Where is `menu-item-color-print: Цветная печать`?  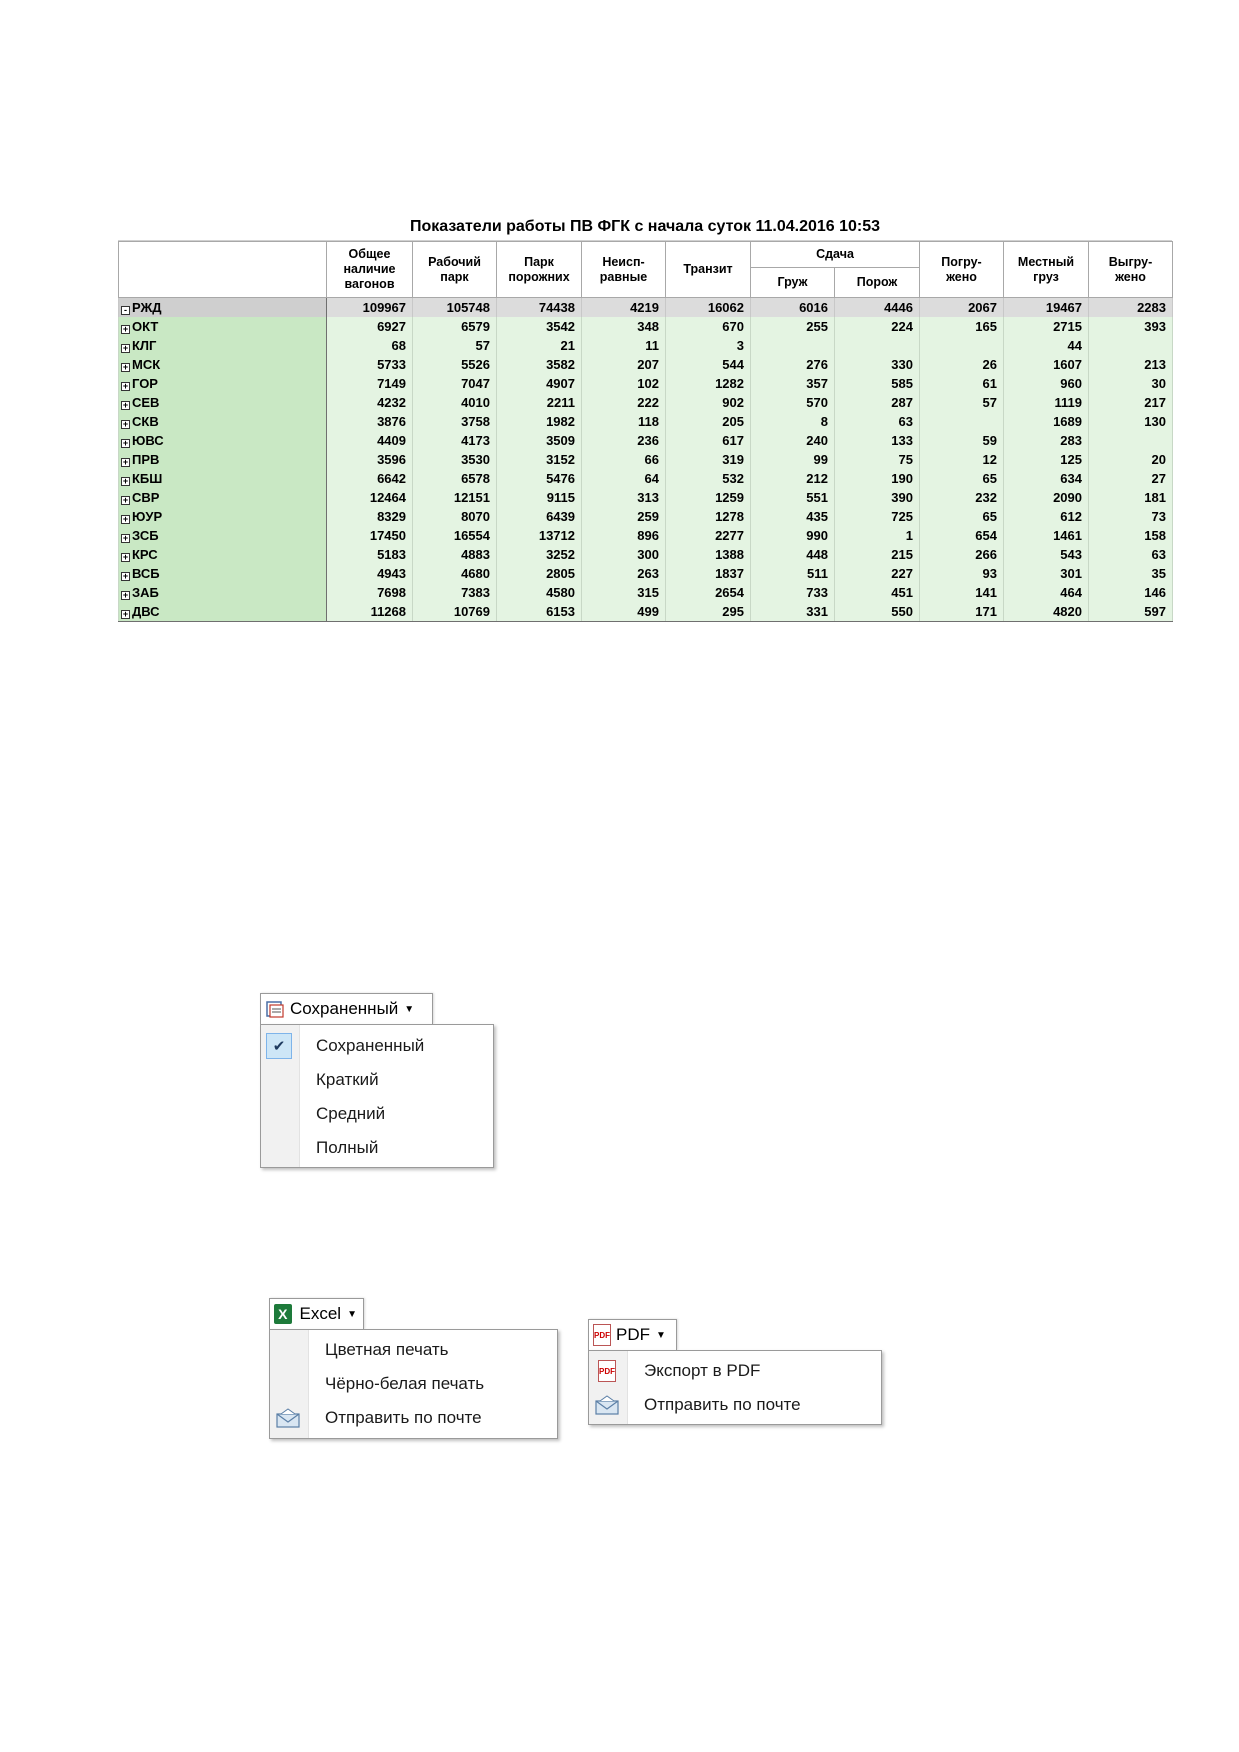
menu-item-color-print: Цветная печать is located at coordinates (413, 1350).